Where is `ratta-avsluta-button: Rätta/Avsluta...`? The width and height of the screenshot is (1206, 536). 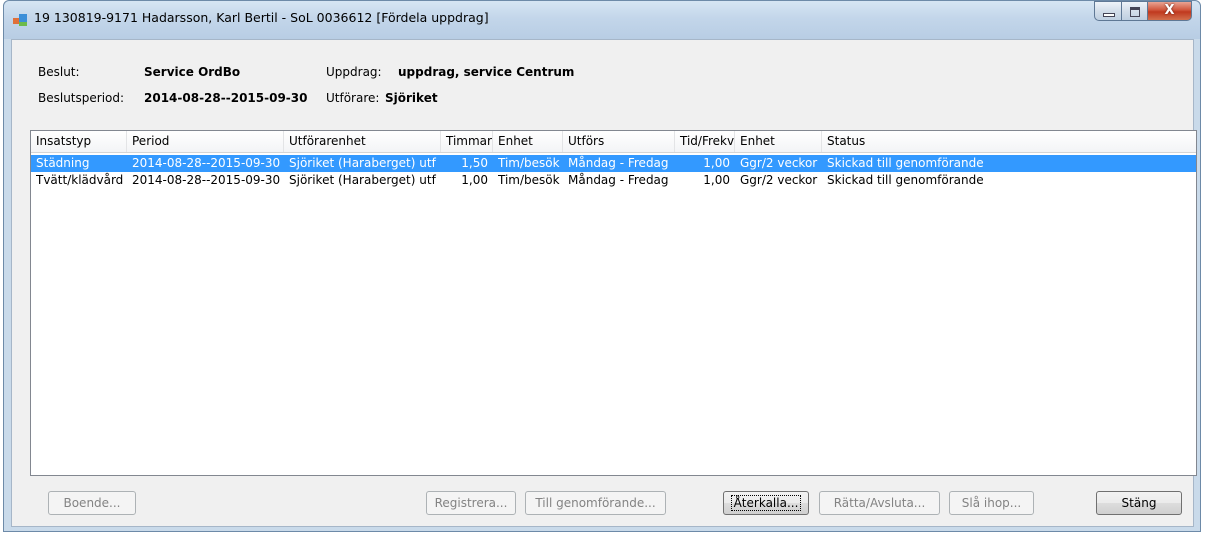
ratta-avsluta-button: Rätta/Avsluta... is located at coordinates (879, 503).